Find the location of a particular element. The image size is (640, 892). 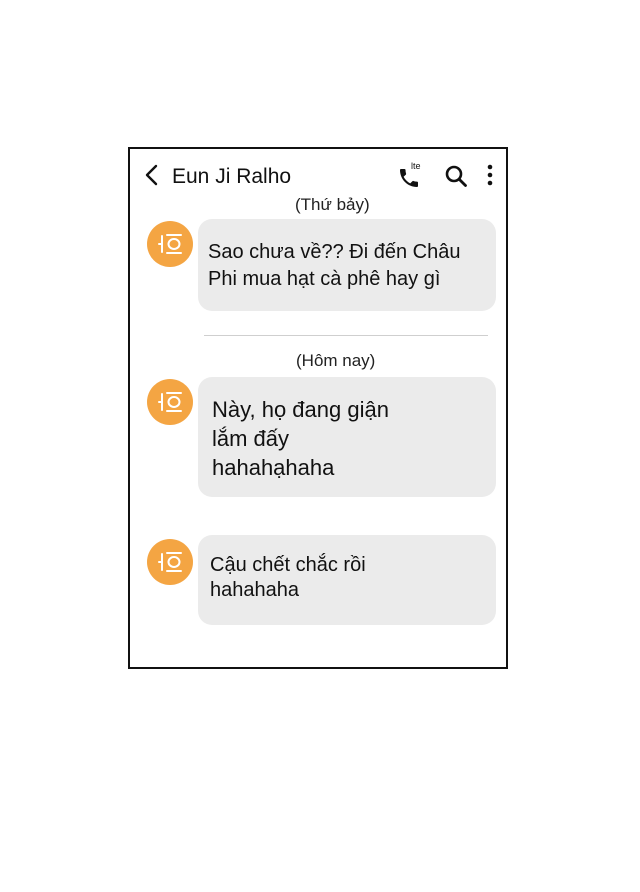

date-separator: (Thứ bảy) is located at coordinates (332, 204).